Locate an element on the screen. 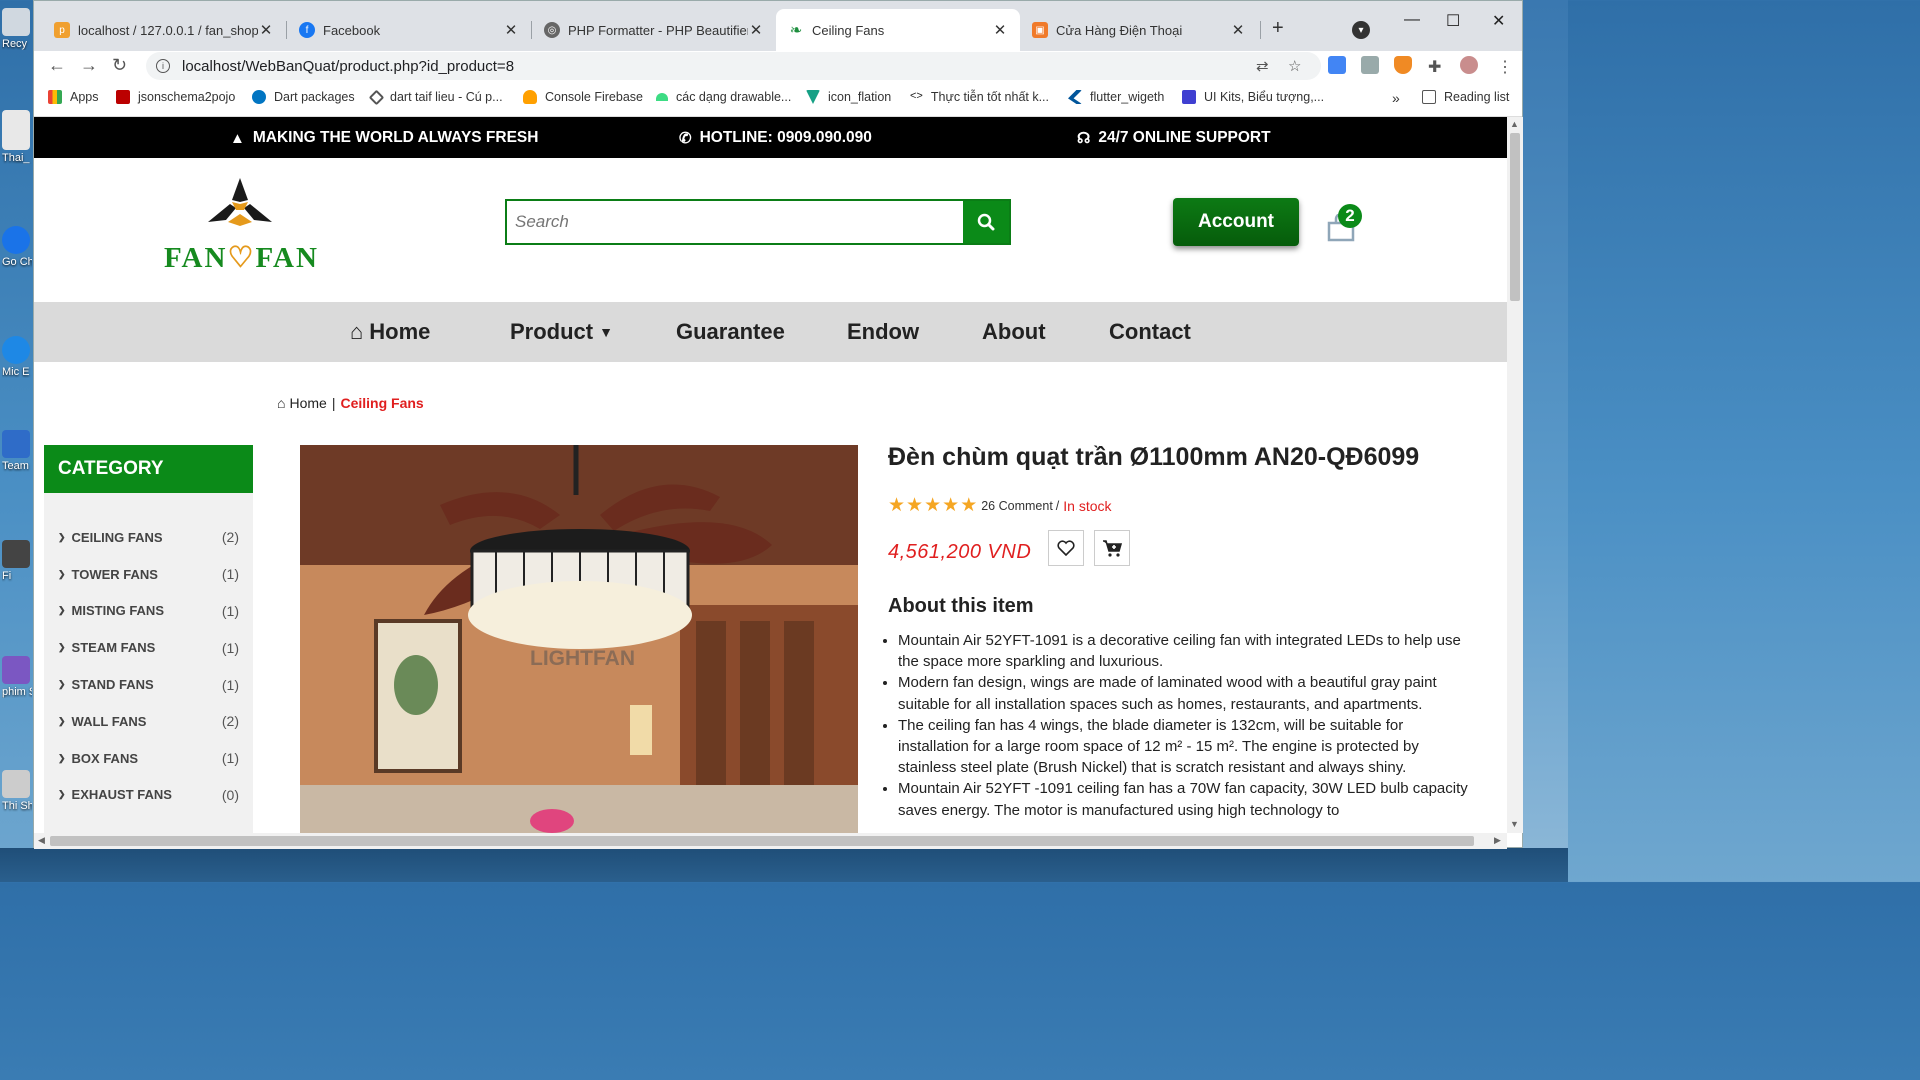  new-tab-button: + is located at coordinates (1278, 28).